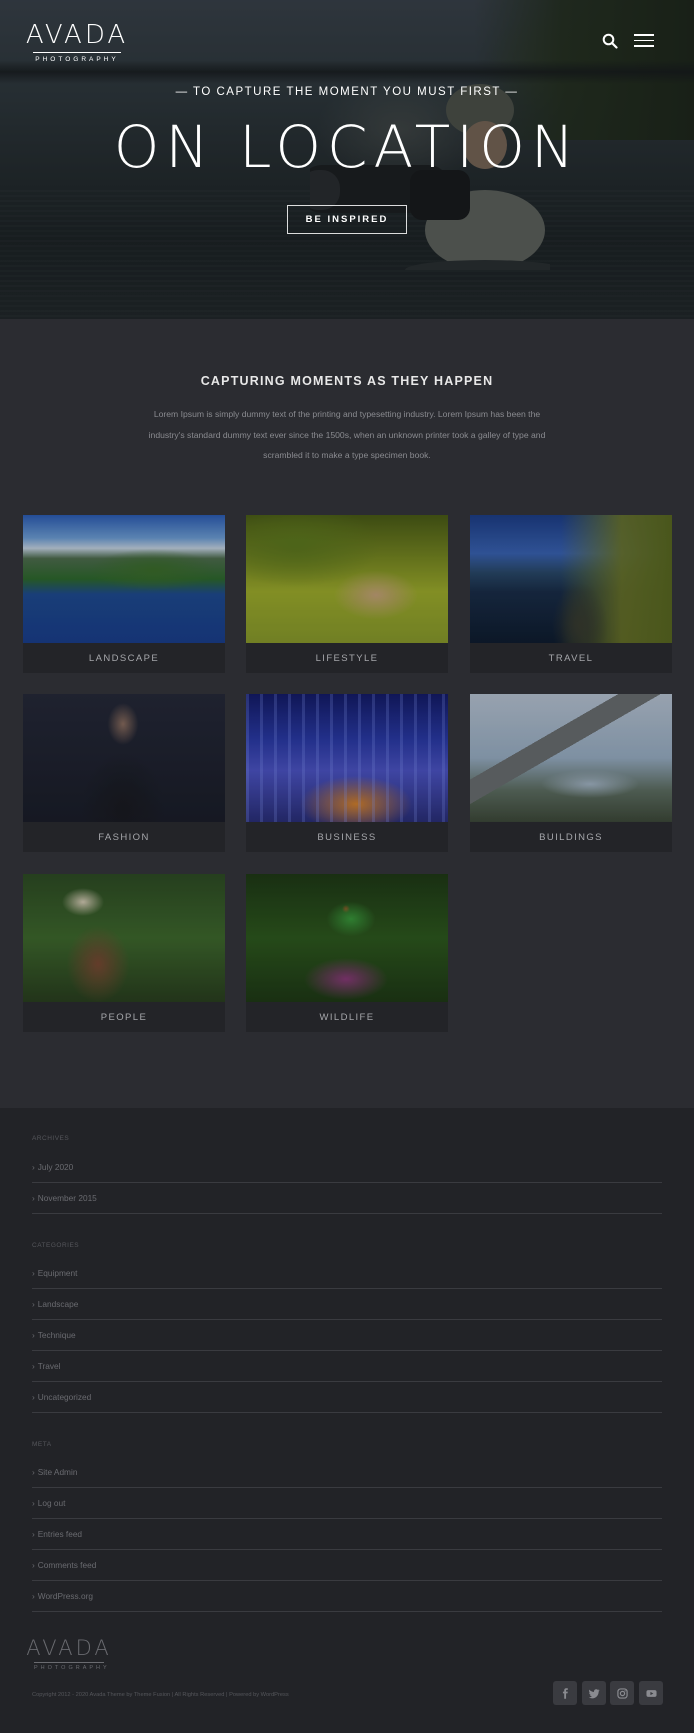 Image resolution: width=694 pixels, height=1733 pixels. Describe the element at coordinates (347, 1304) in the screenshot. I see `category-link: Landscape` at that location.